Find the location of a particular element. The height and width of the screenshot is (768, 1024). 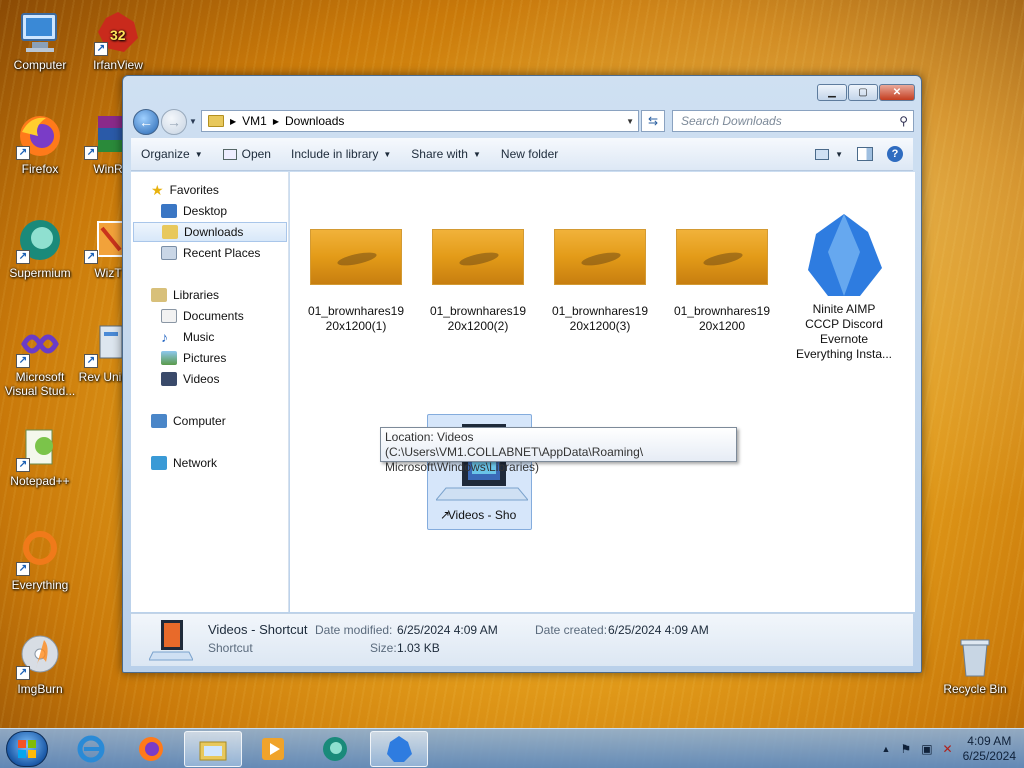

nav-libraries: Libraries is located at coordinates (185, 295).